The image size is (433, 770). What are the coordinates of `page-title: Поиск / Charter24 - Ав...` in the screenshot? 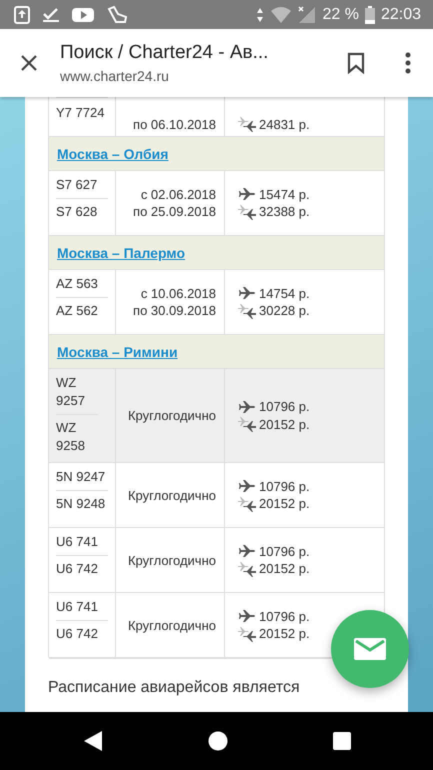 It's located at (165, 53).